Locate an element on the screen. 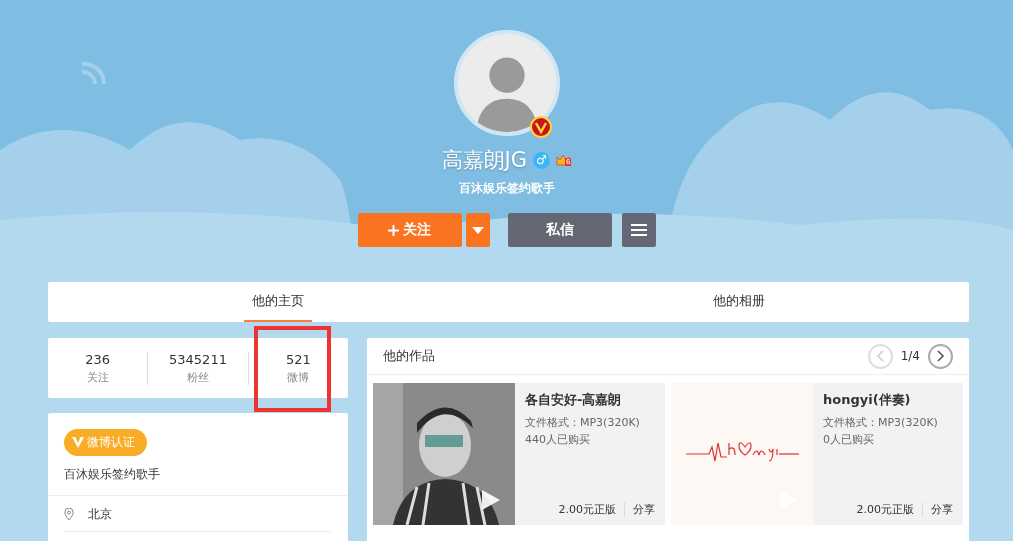 Image resolution: width=1013 pixels, height=541 pixels. caret-icon is located at coordinates (477, 230).